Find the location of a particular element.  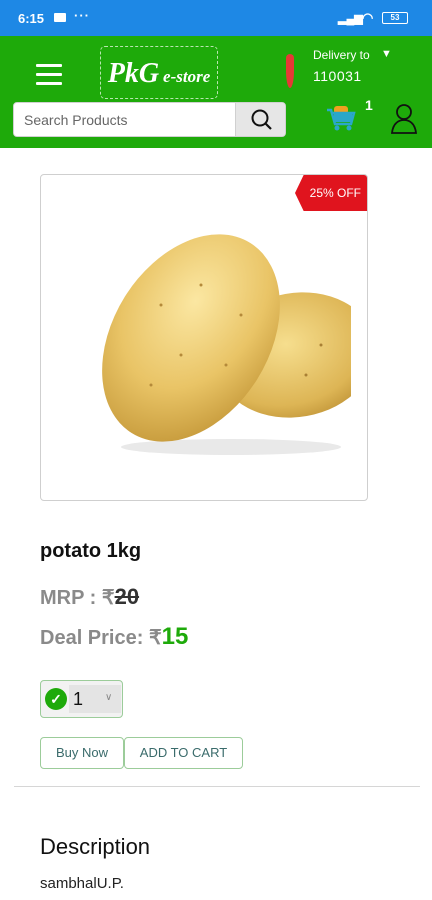

deal-price-value: 15 is located at coordinates (175, 636).